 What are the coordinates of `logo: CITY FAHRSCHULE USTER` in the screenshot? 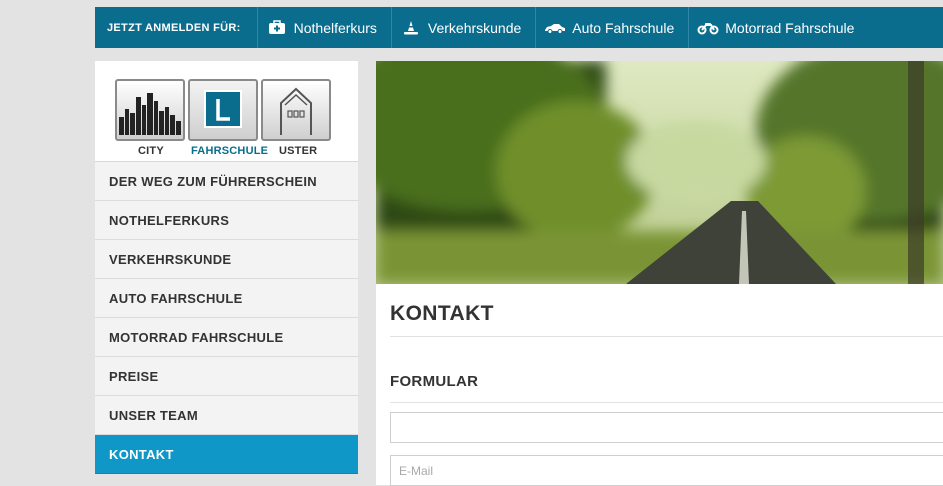 It's located at (226, 111).